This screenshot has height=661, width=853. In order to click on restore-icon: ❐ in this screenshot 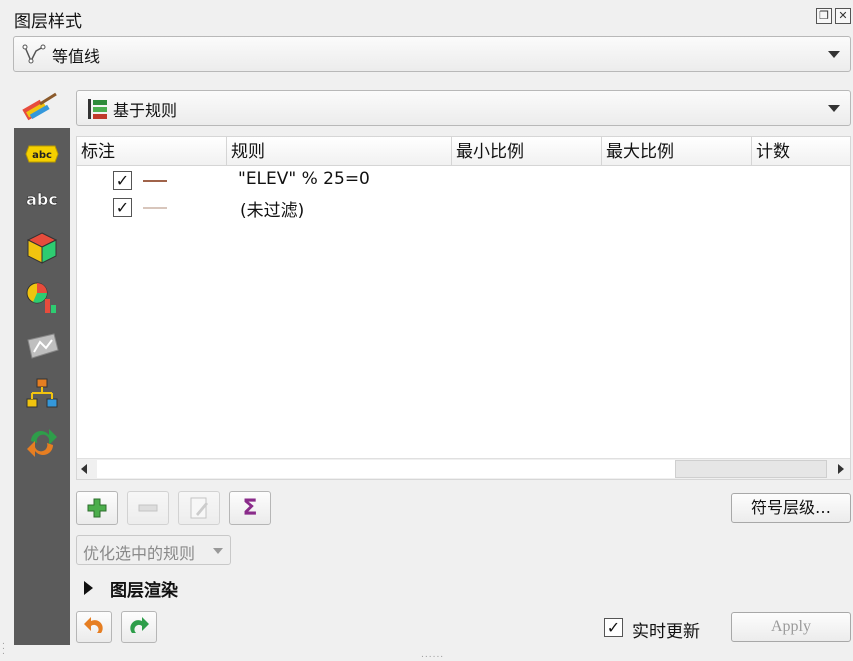, I will do `click(824, 16)`.